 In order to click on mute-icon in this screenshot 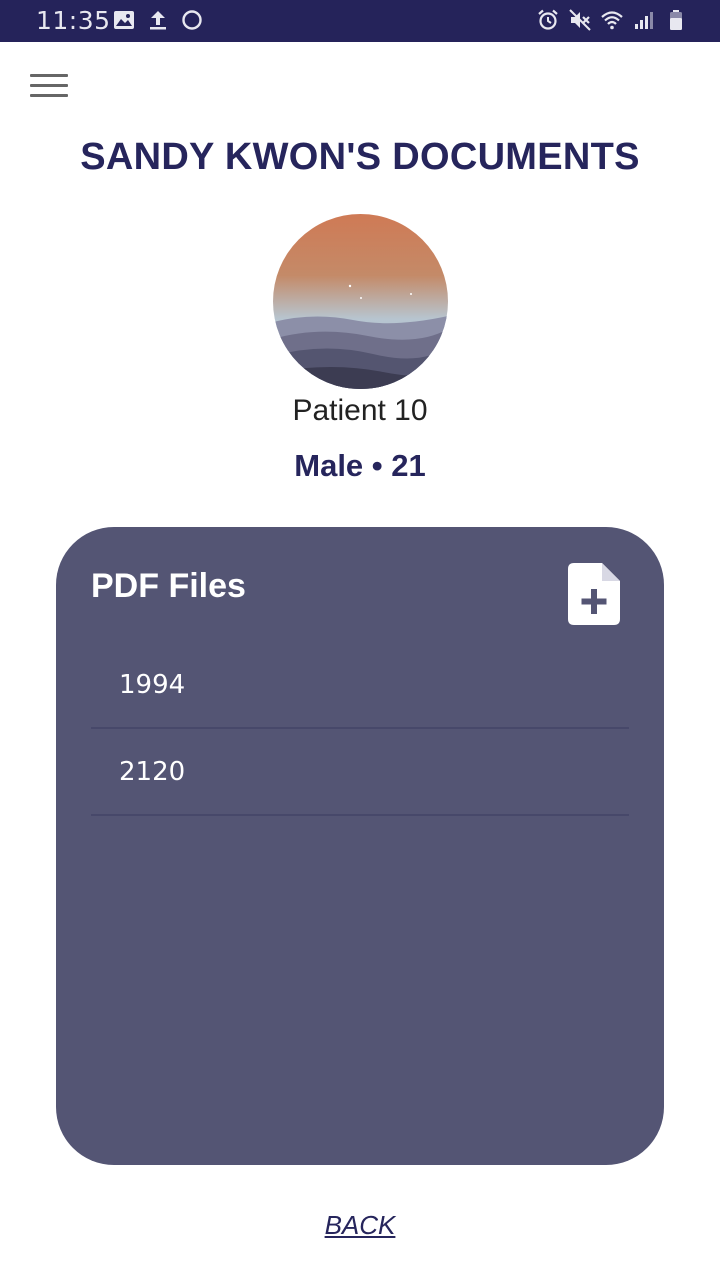, I will do `click(580, 20)`.